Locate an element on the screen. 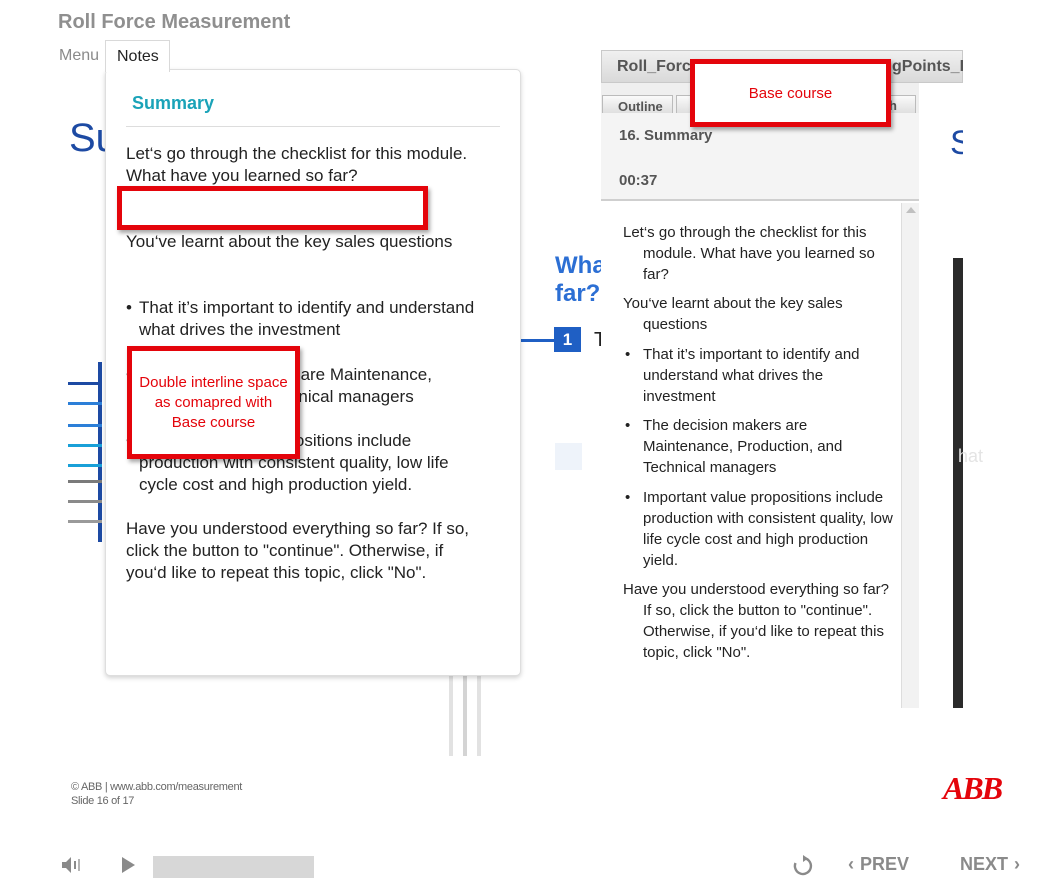 The image size is (1057, 884). divider is located at coordinates (313, 126).